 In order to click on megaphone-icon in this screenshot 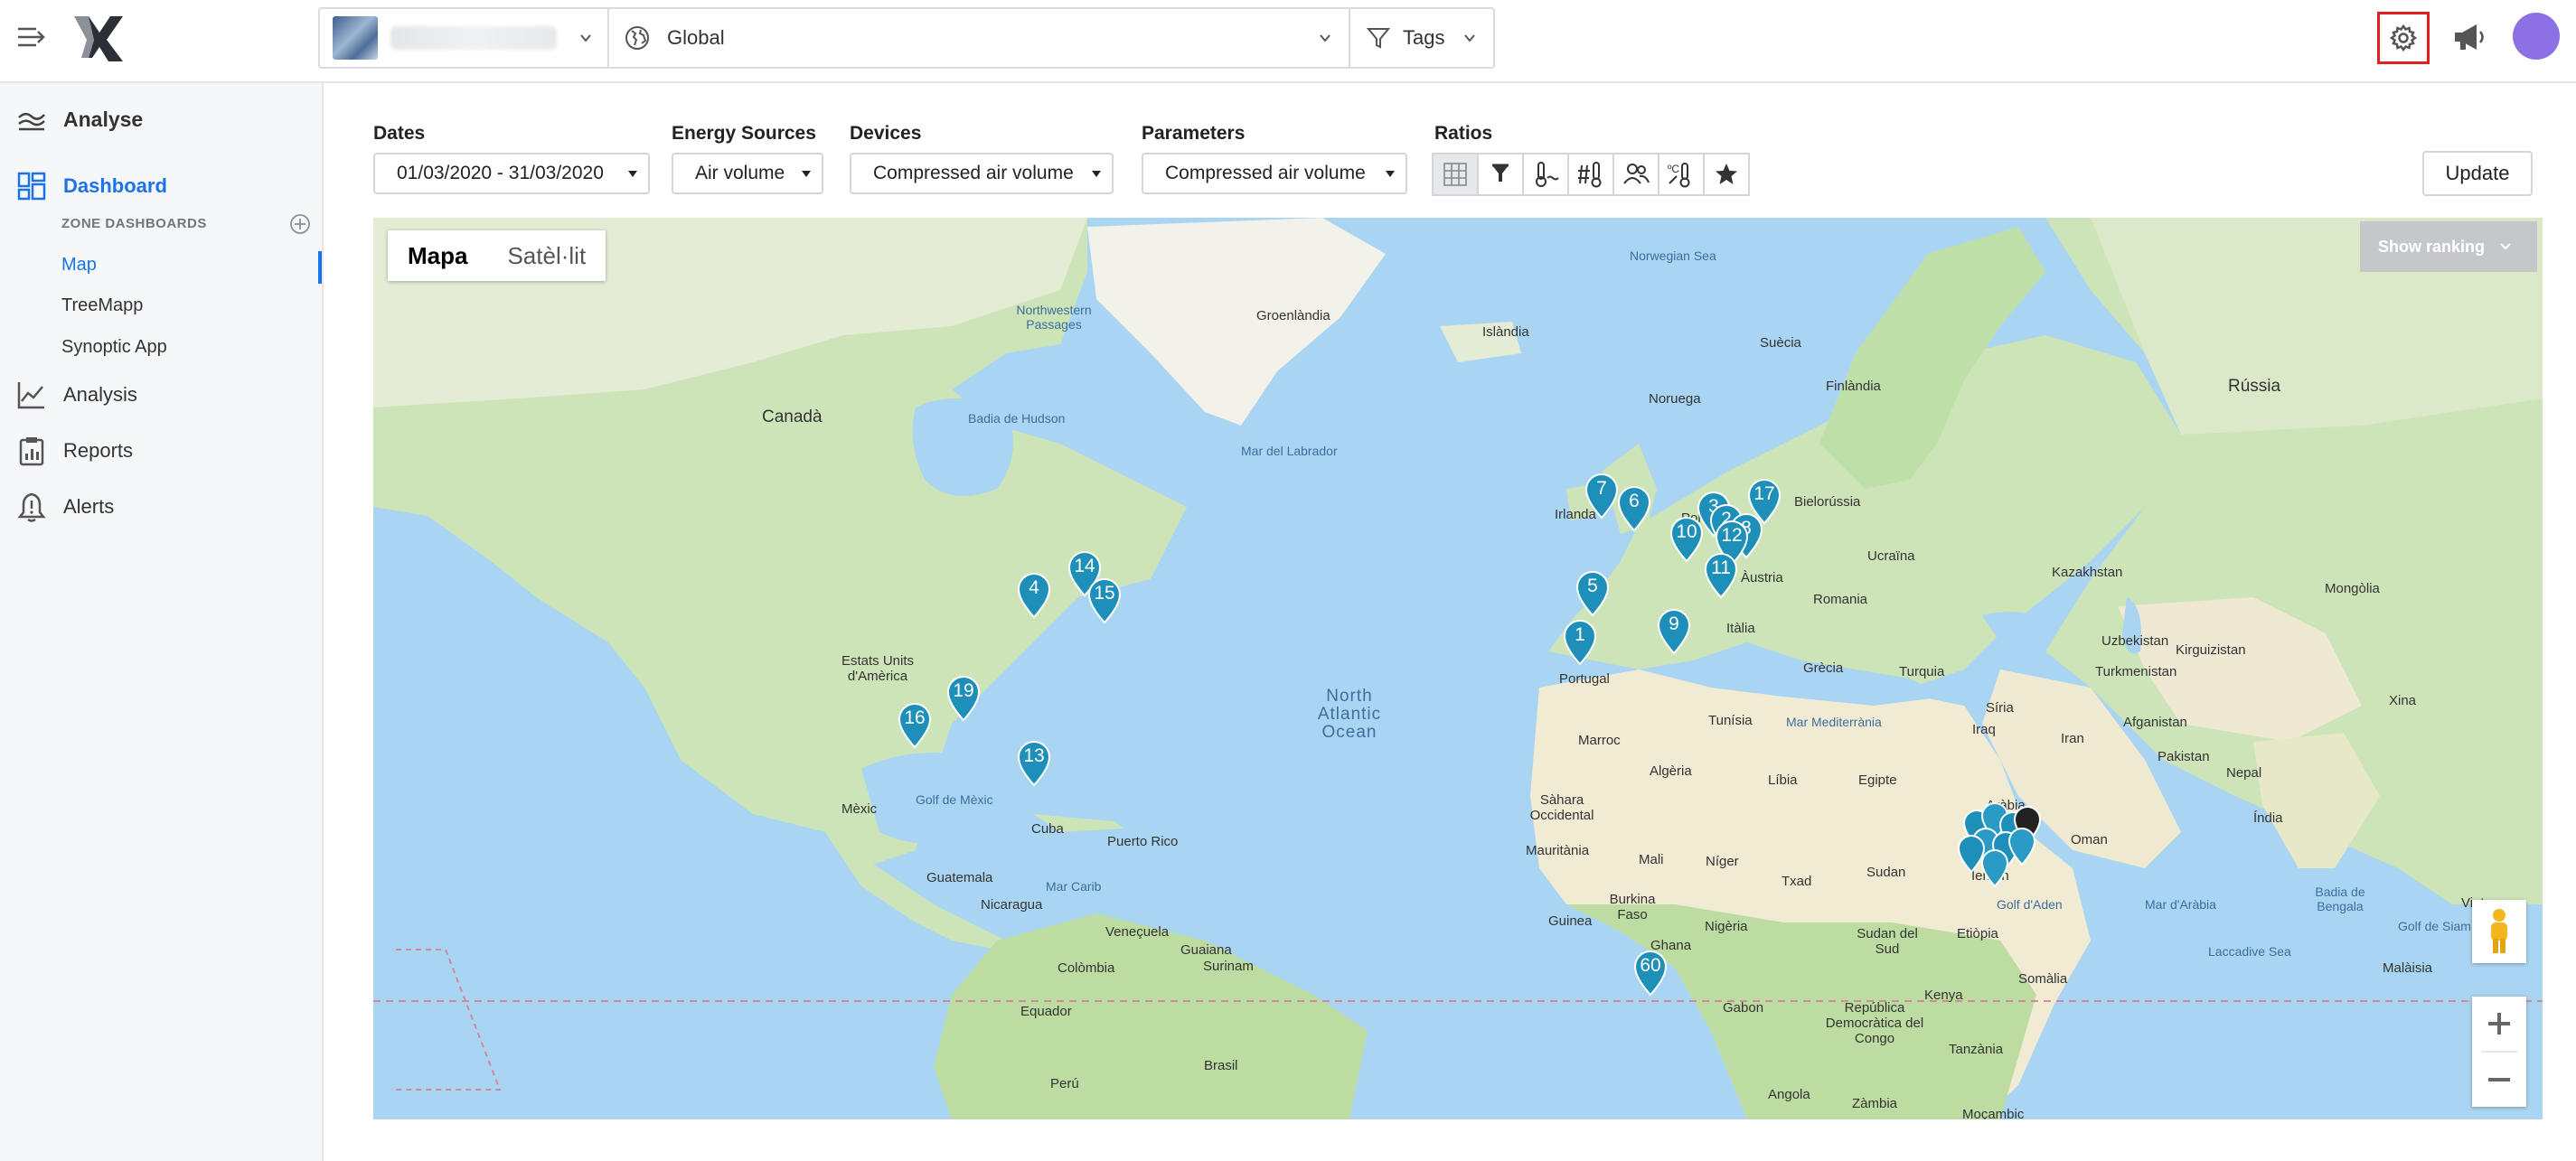, I will do `click(2469, 38)`.